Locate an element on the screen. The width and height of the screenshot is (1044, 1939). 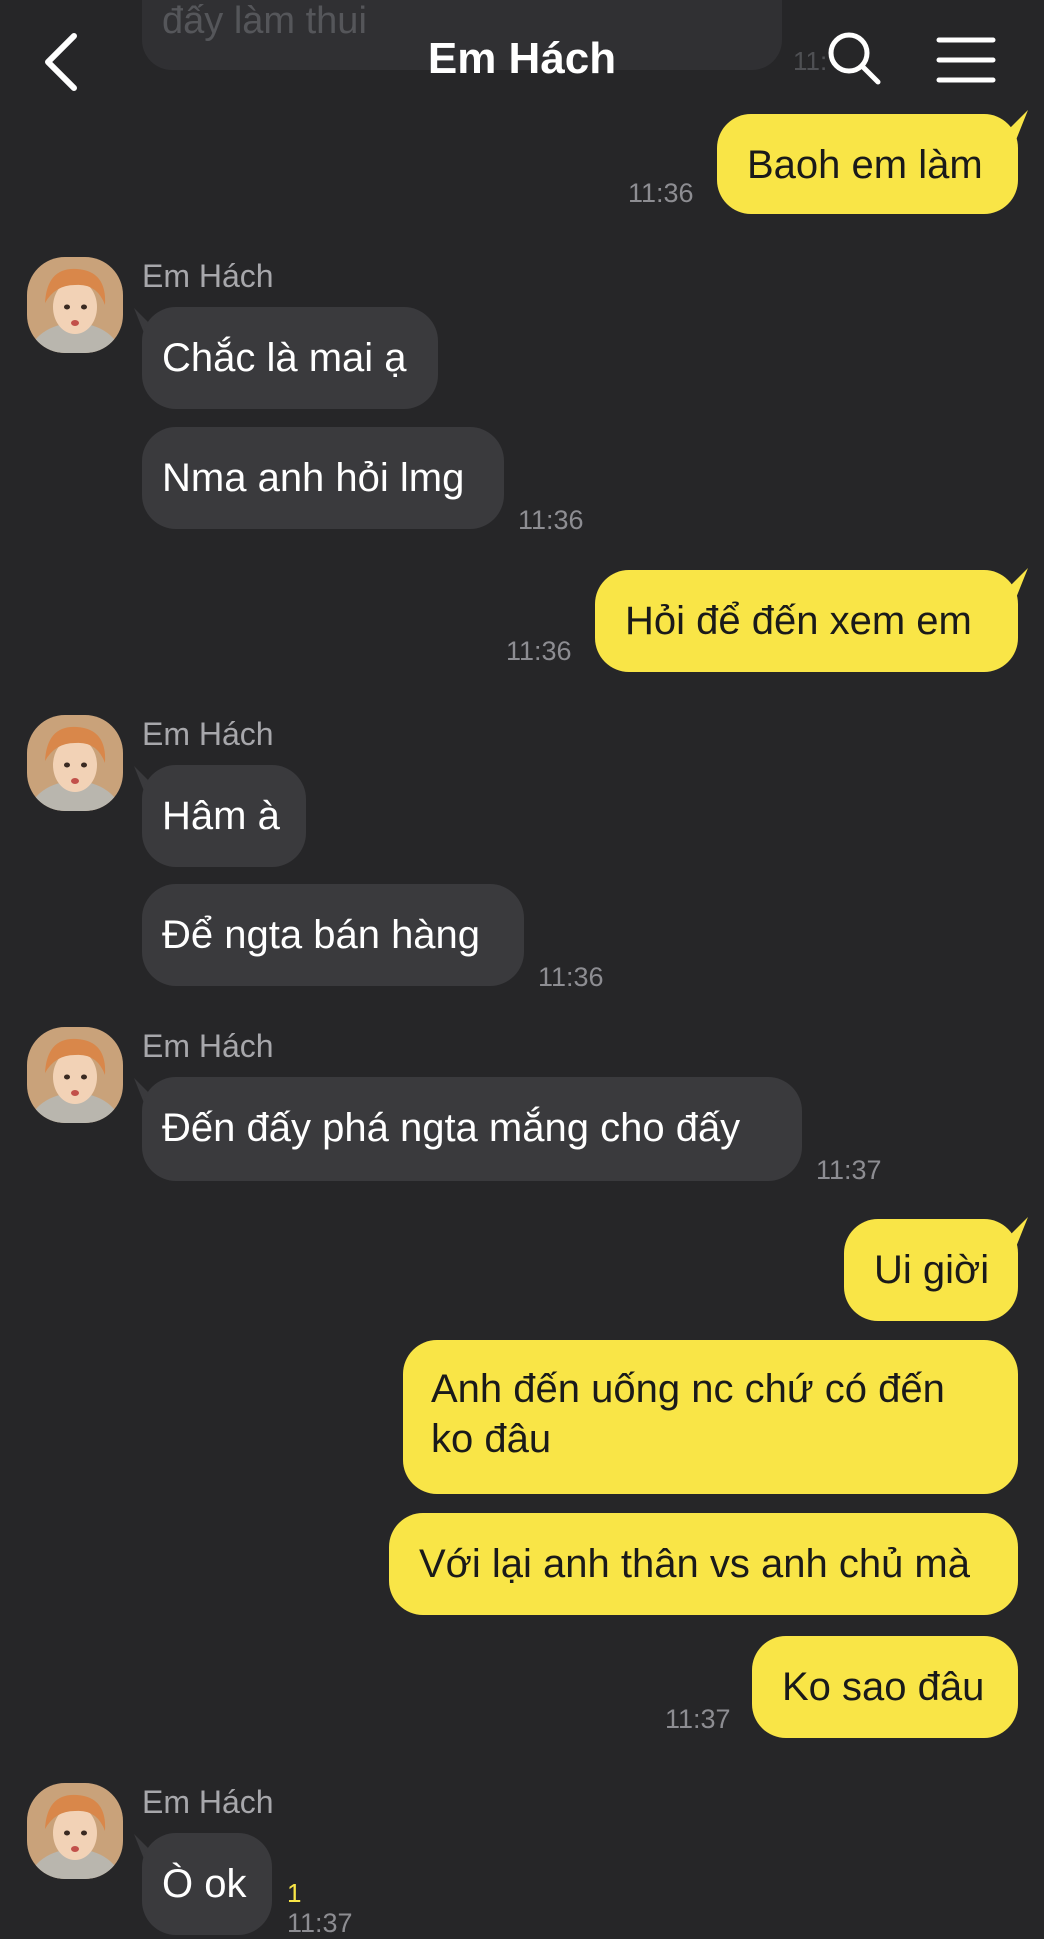
chat-title: Em Hách is located at coordinates (522, 58).